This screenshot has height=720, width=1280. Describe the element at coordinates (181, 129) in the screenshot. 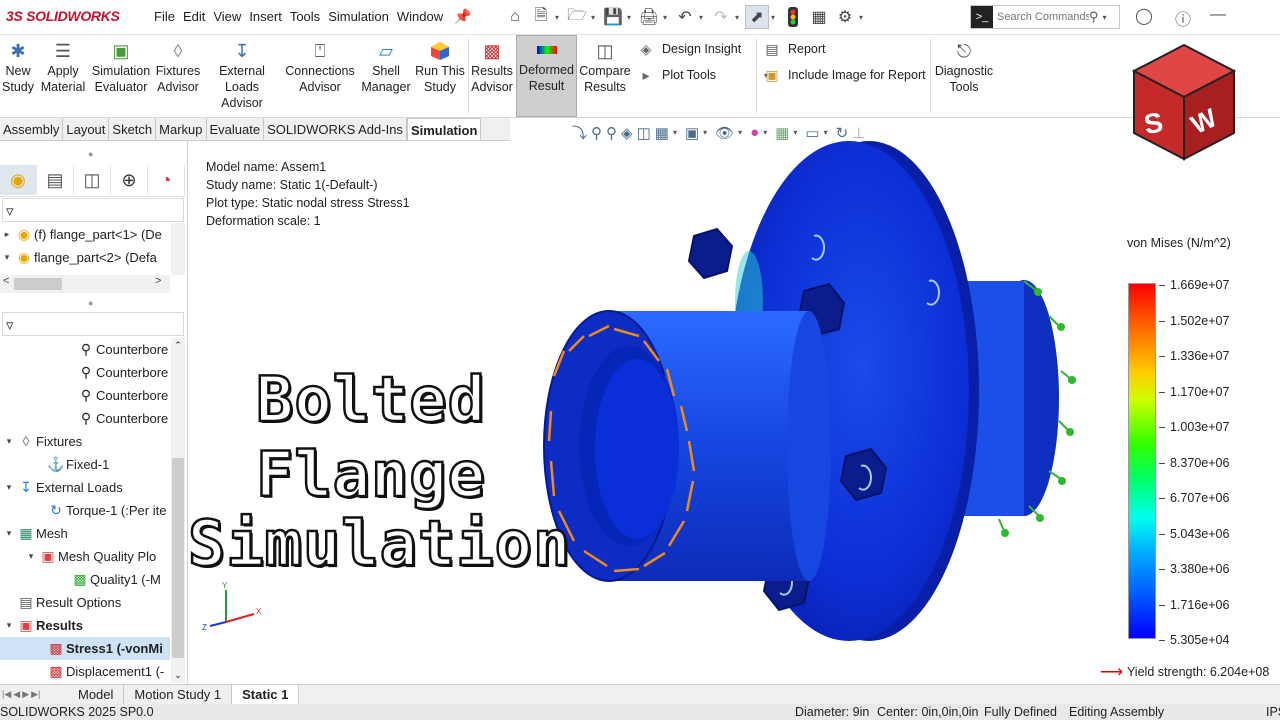

I see `tab-markup: Markup` at that location.